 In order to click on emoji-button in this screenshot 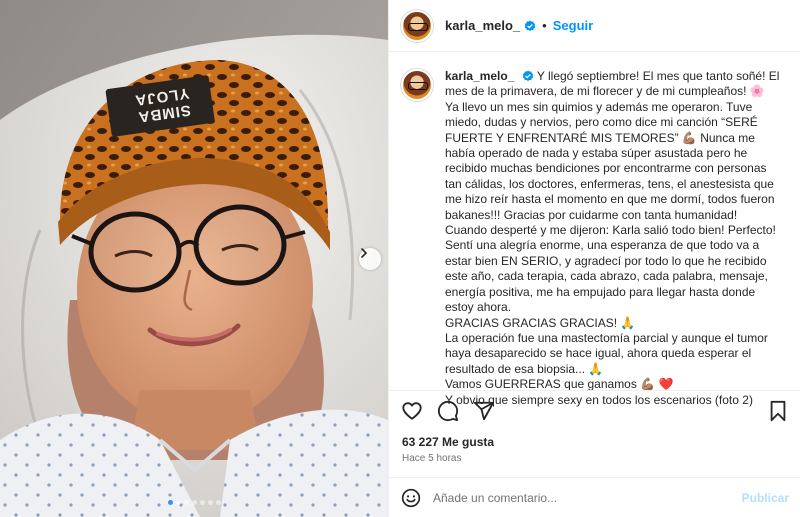, I will do `click(411, 498)`.